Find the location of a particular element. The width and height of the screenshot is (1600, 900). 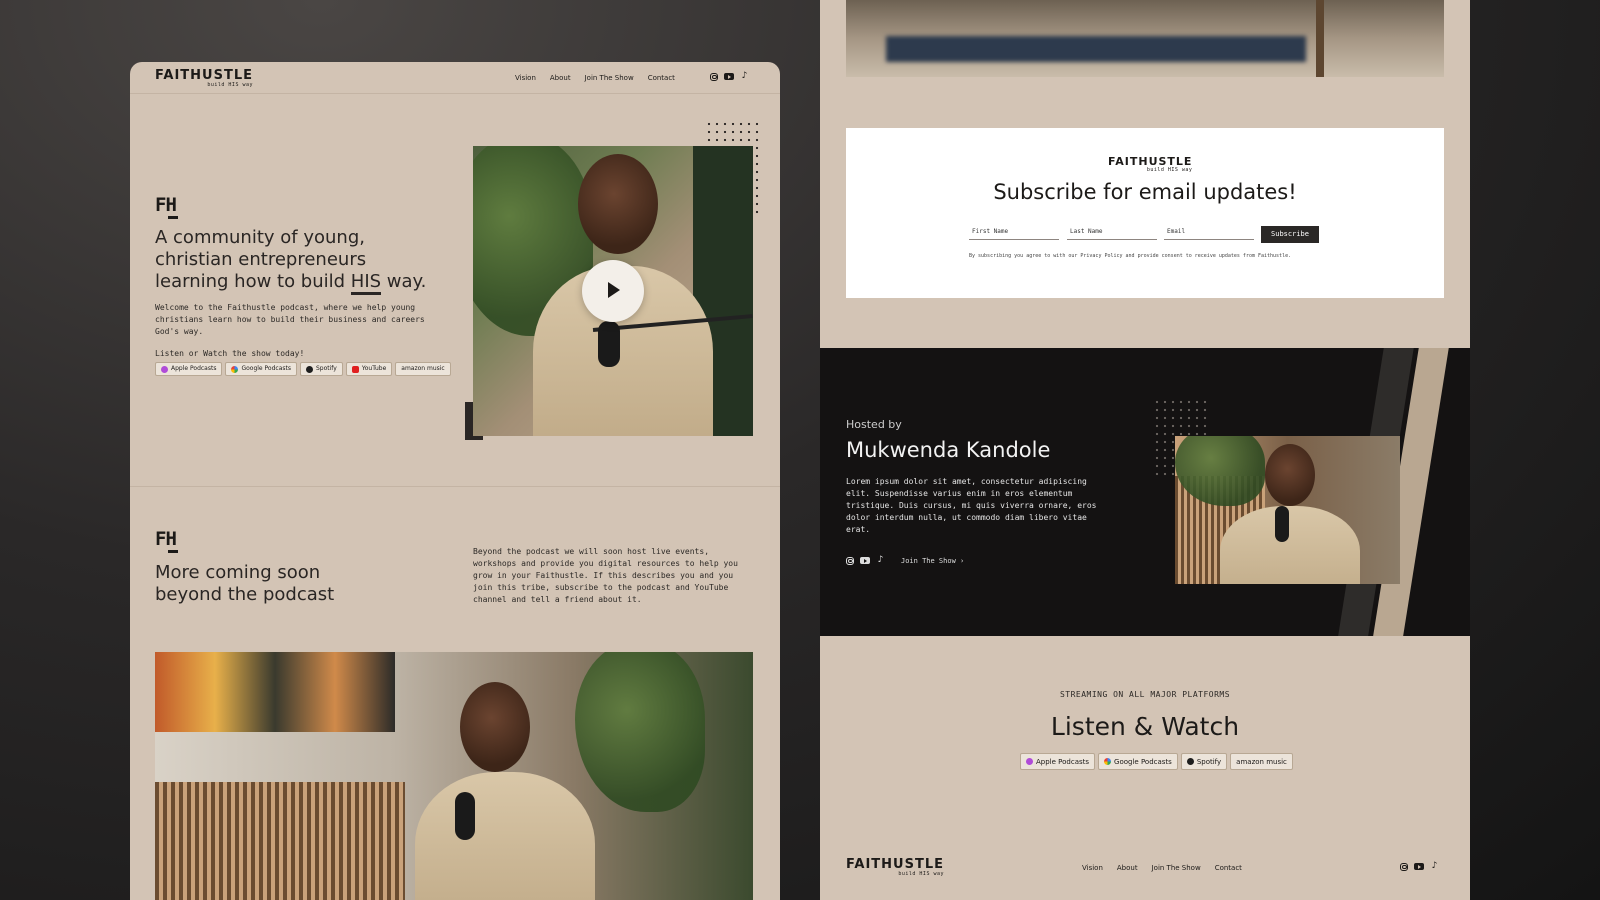

nav-link-contact: Contact is located at coordinates (661, 78).